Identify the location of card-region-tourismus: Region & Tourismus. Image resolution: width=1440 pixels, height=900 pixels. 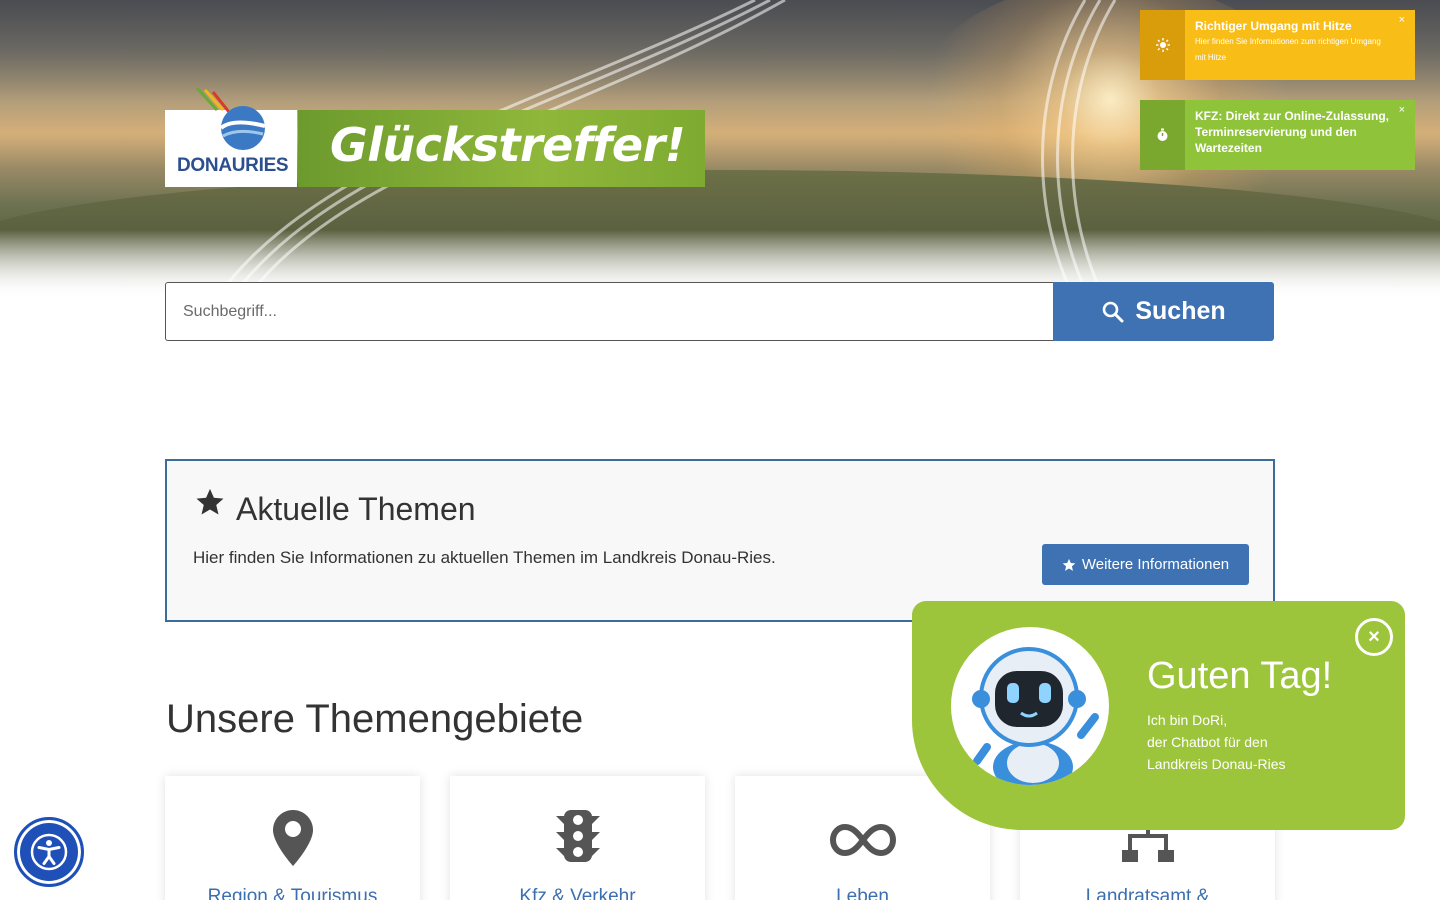
(292, 838).